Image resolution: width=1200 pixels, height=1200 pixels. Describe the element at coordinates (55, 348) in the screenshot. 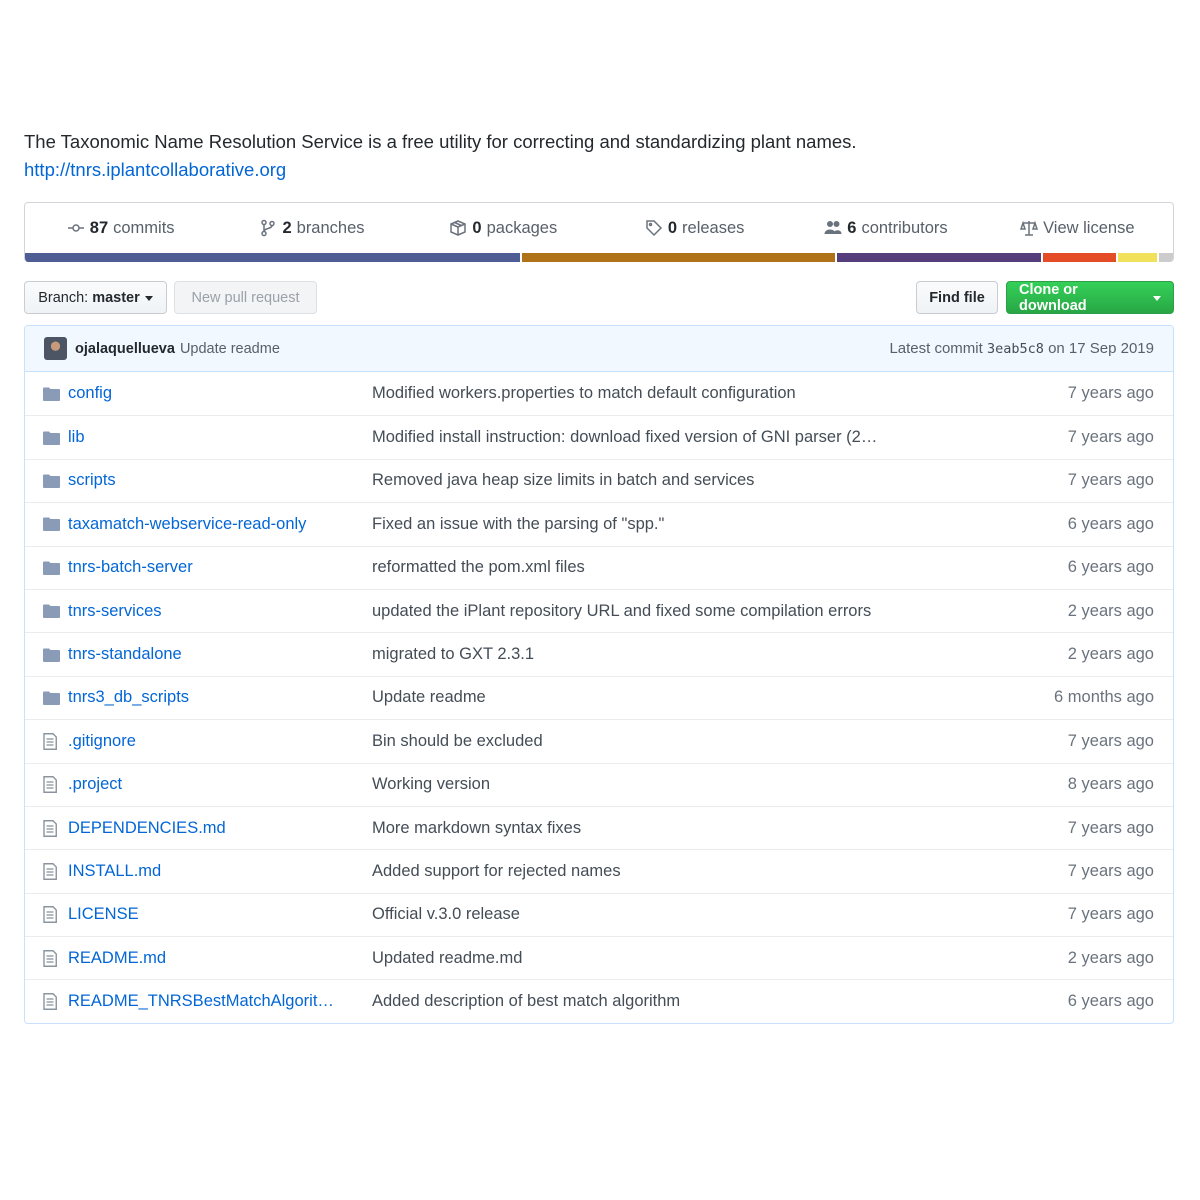

I see `avatar` at that location.